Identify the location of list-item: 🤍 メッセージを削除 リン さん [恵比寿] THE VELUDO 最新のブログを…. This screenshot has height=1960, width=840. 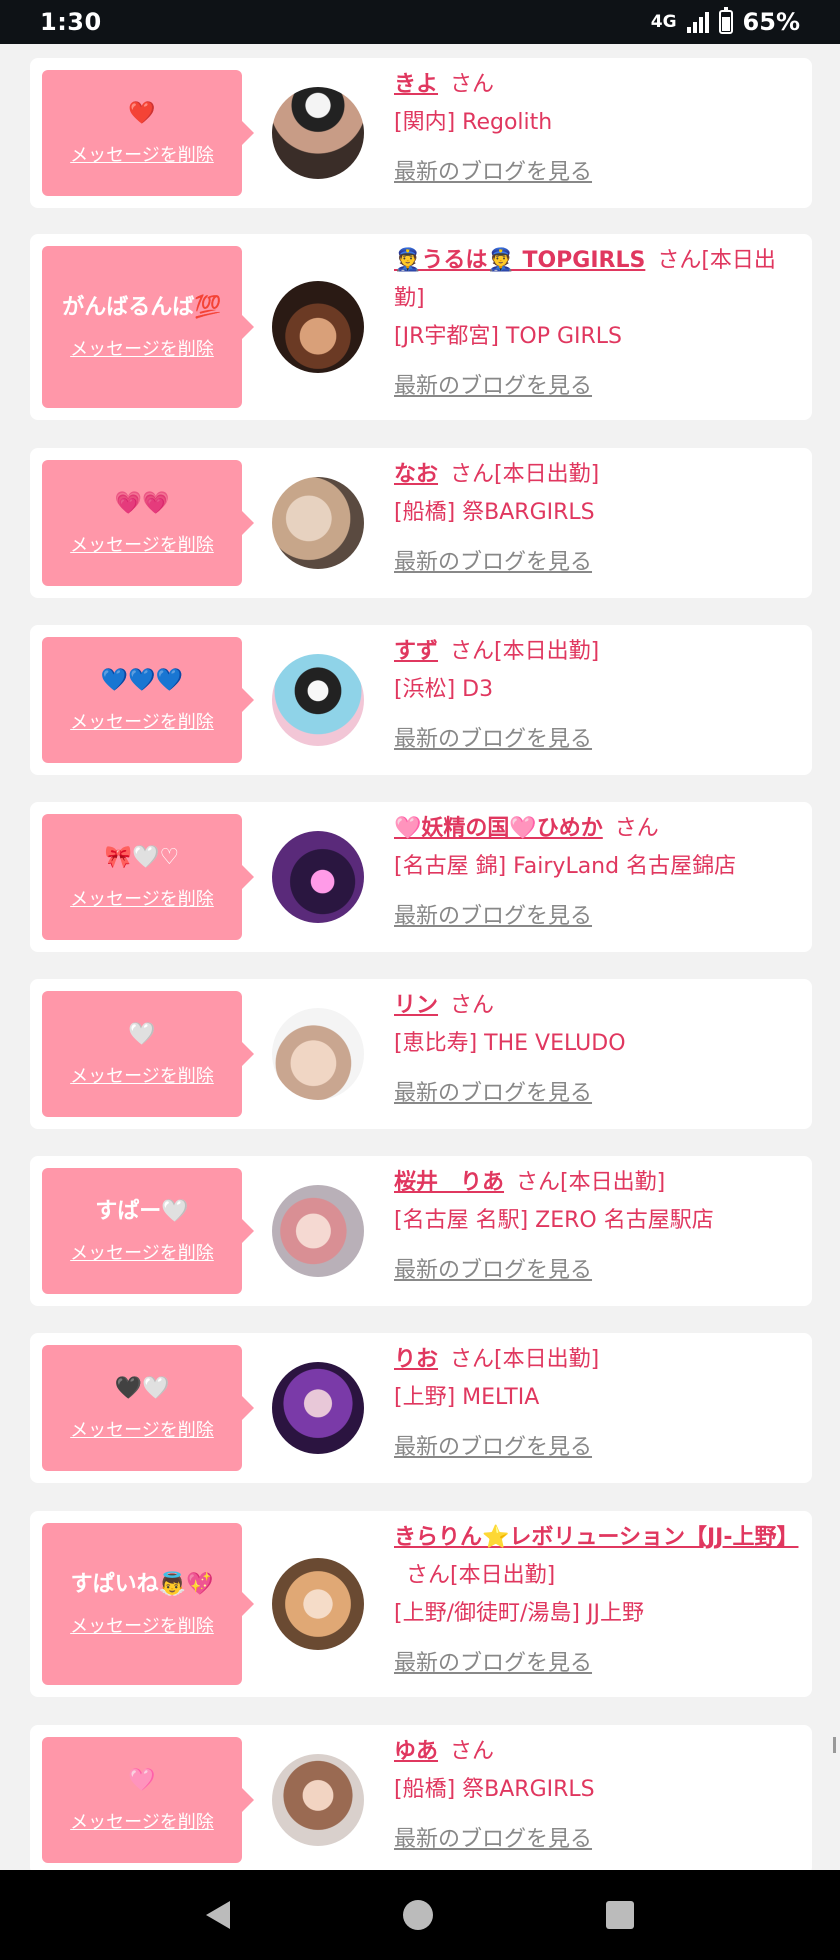
(421, 1054).